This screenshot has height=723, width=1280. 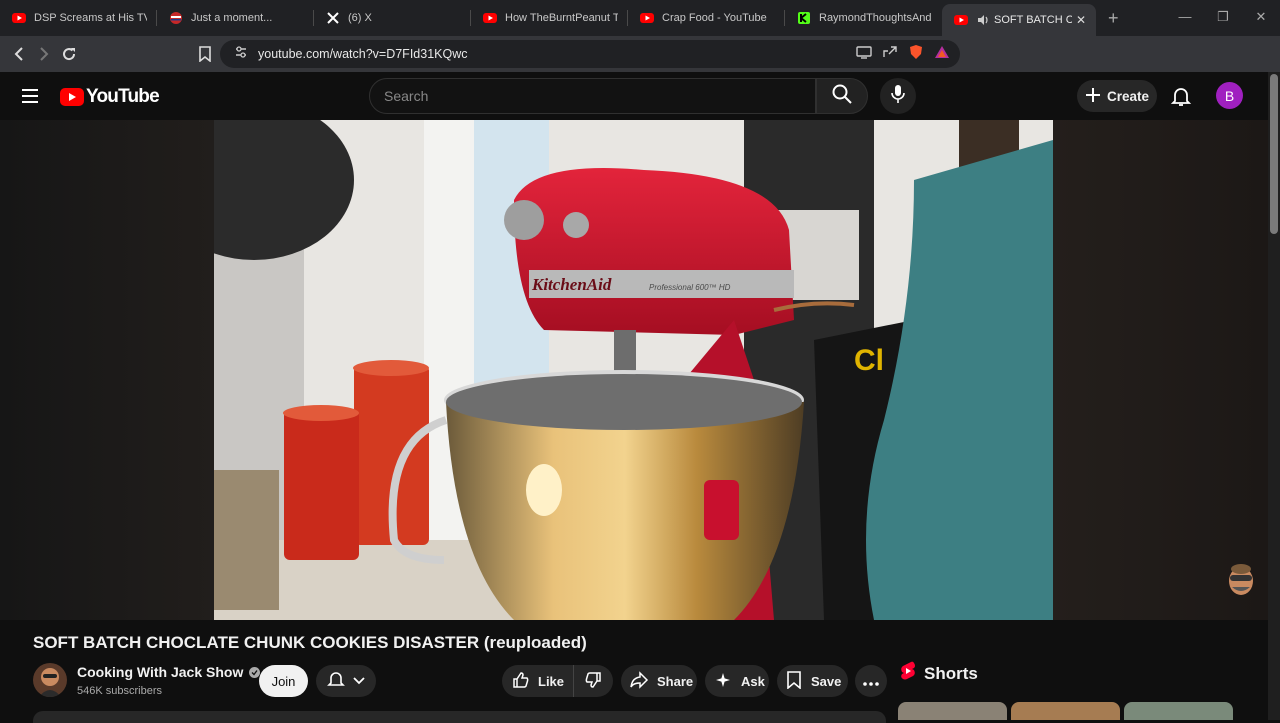 What do you see at coordinates (18, 54) in the screenshot?
I see `back-icon` at bounding box center [18, 54].